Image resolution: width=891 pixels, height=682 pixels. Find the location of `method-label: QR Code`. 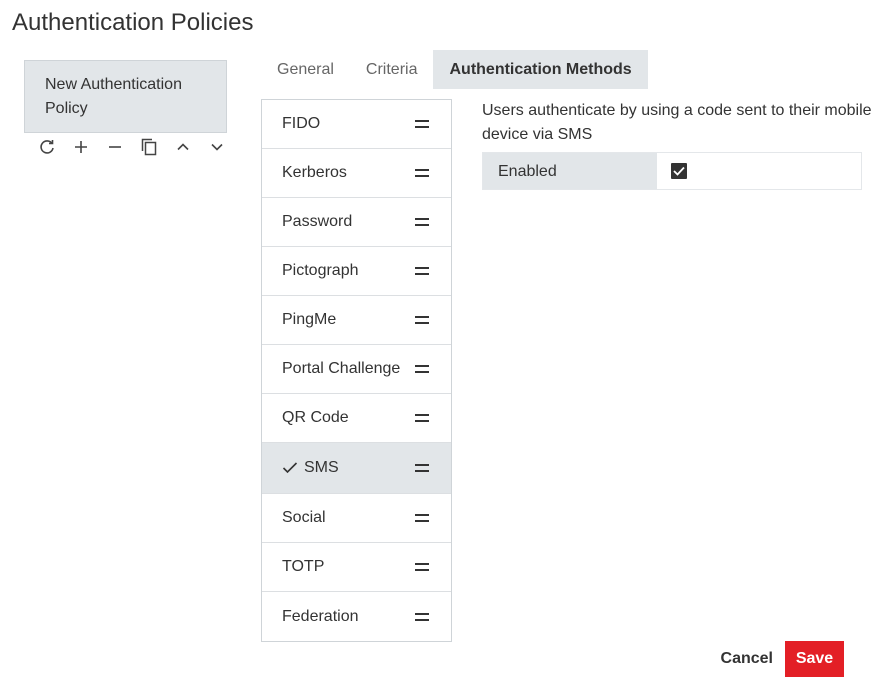

method-label: QR Code is located at coordinates (315, 417).